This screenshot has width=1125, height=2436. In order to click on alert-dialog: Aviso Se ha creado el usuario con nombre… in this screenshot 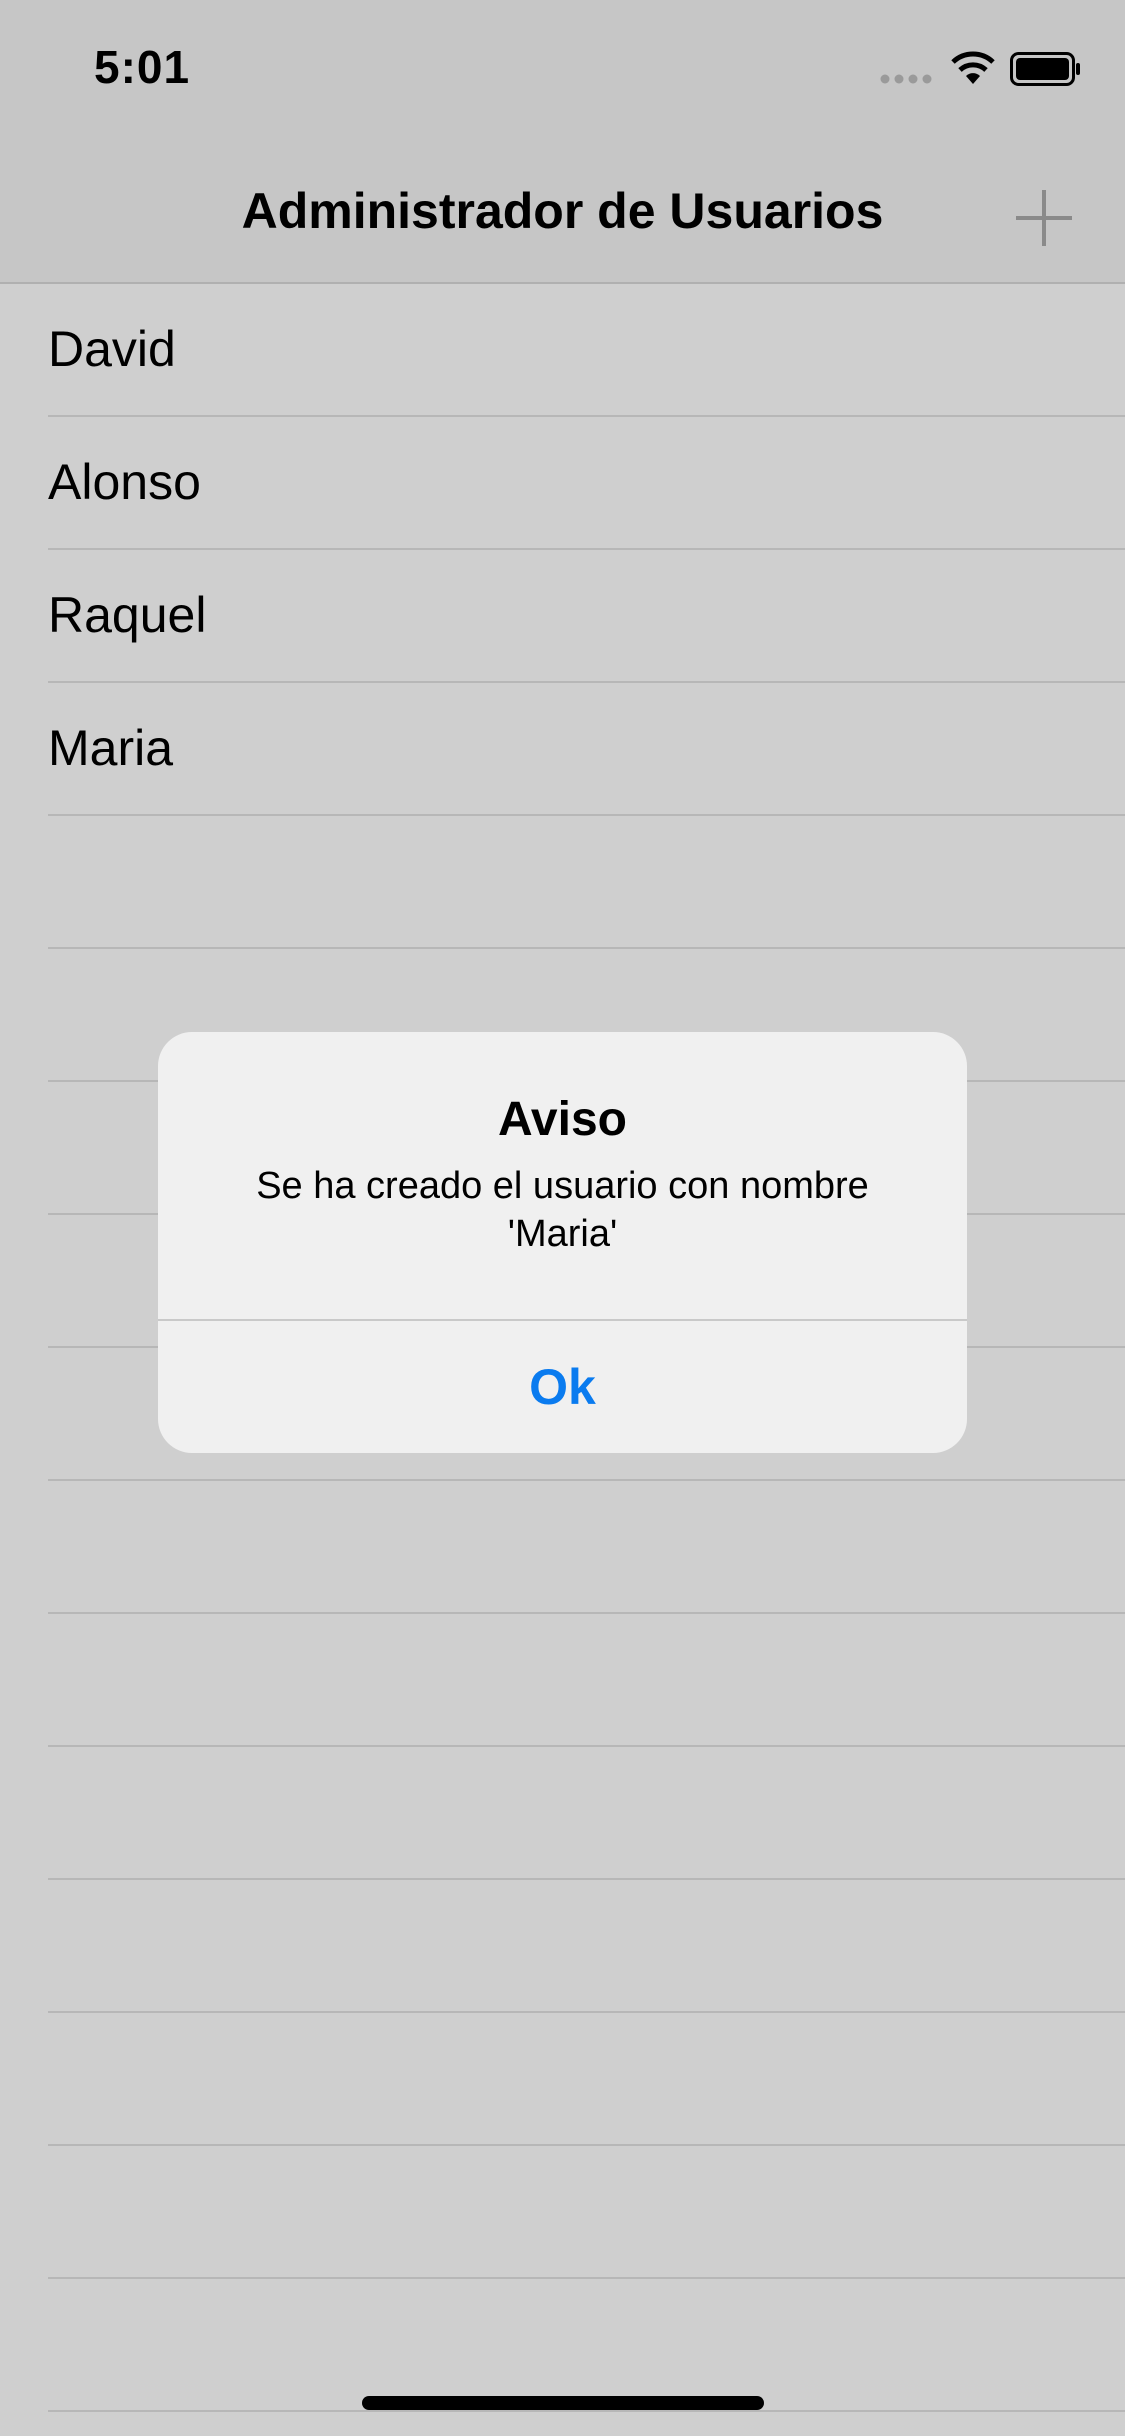, I will do `click(562, 1242)`.